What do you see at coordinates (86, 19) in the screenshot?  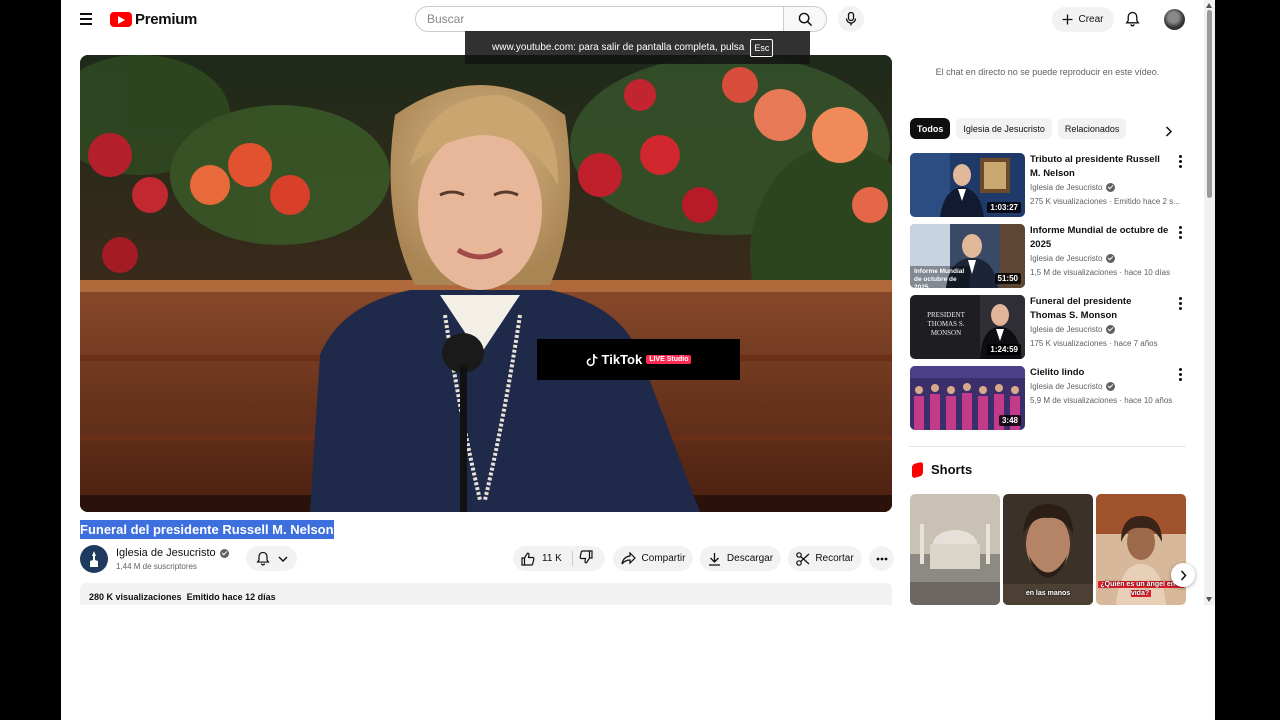 I see `menu-icon` at bounding box center [86, 19].